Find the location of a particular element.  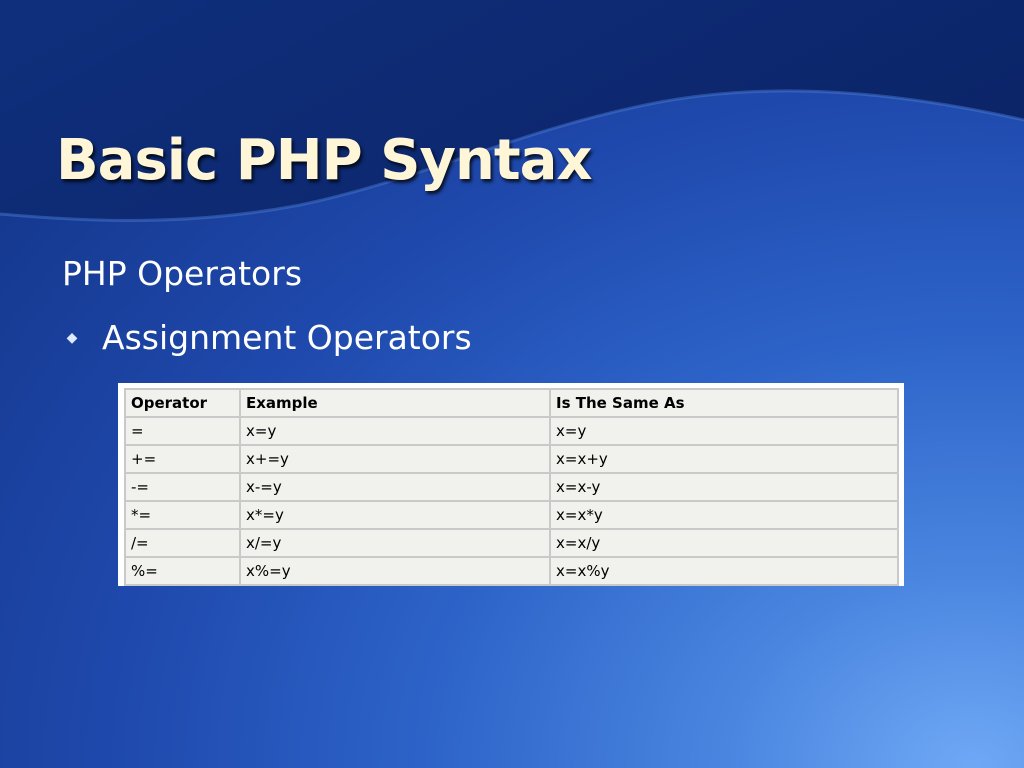

section-heading: PHP Operators is located at coordinates (182, 273).